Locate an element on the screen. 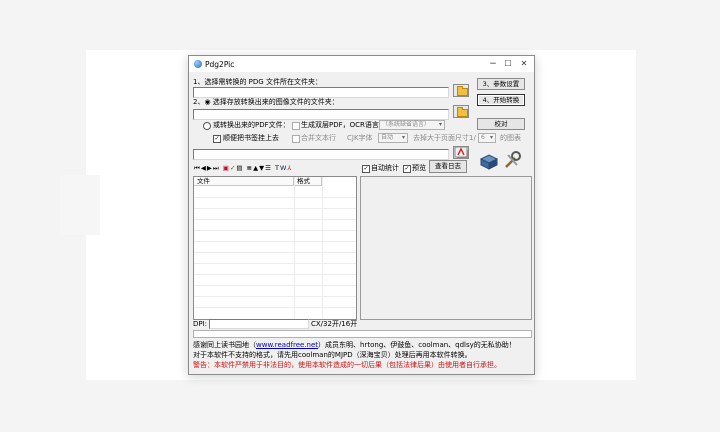 The height and width of the screenshot is (432, 720). close-button: ✕ is located at coordinates (524, 64).